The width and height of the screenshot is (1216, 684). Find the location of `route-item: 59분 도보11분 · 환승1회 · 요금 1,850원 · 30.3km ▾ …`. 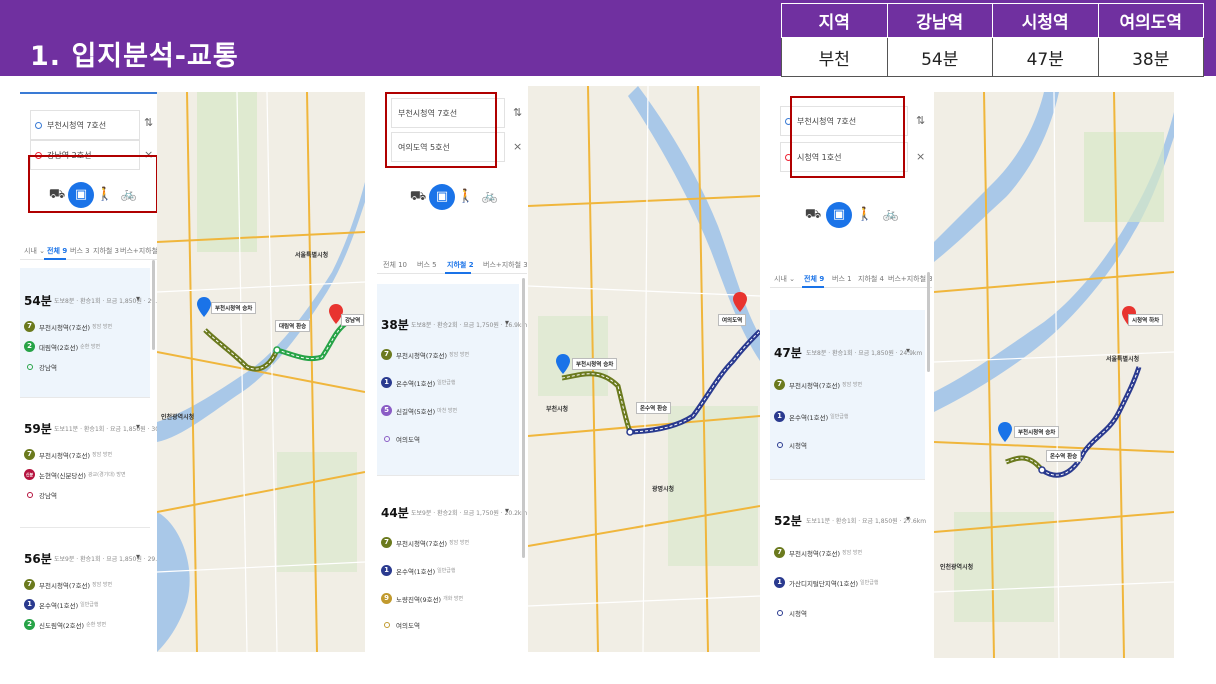

route-item: 59분 도보11분 · 환승1회 · 요금 1,850원 · 30.3km ▾ … is located at coordinates (88, 463).